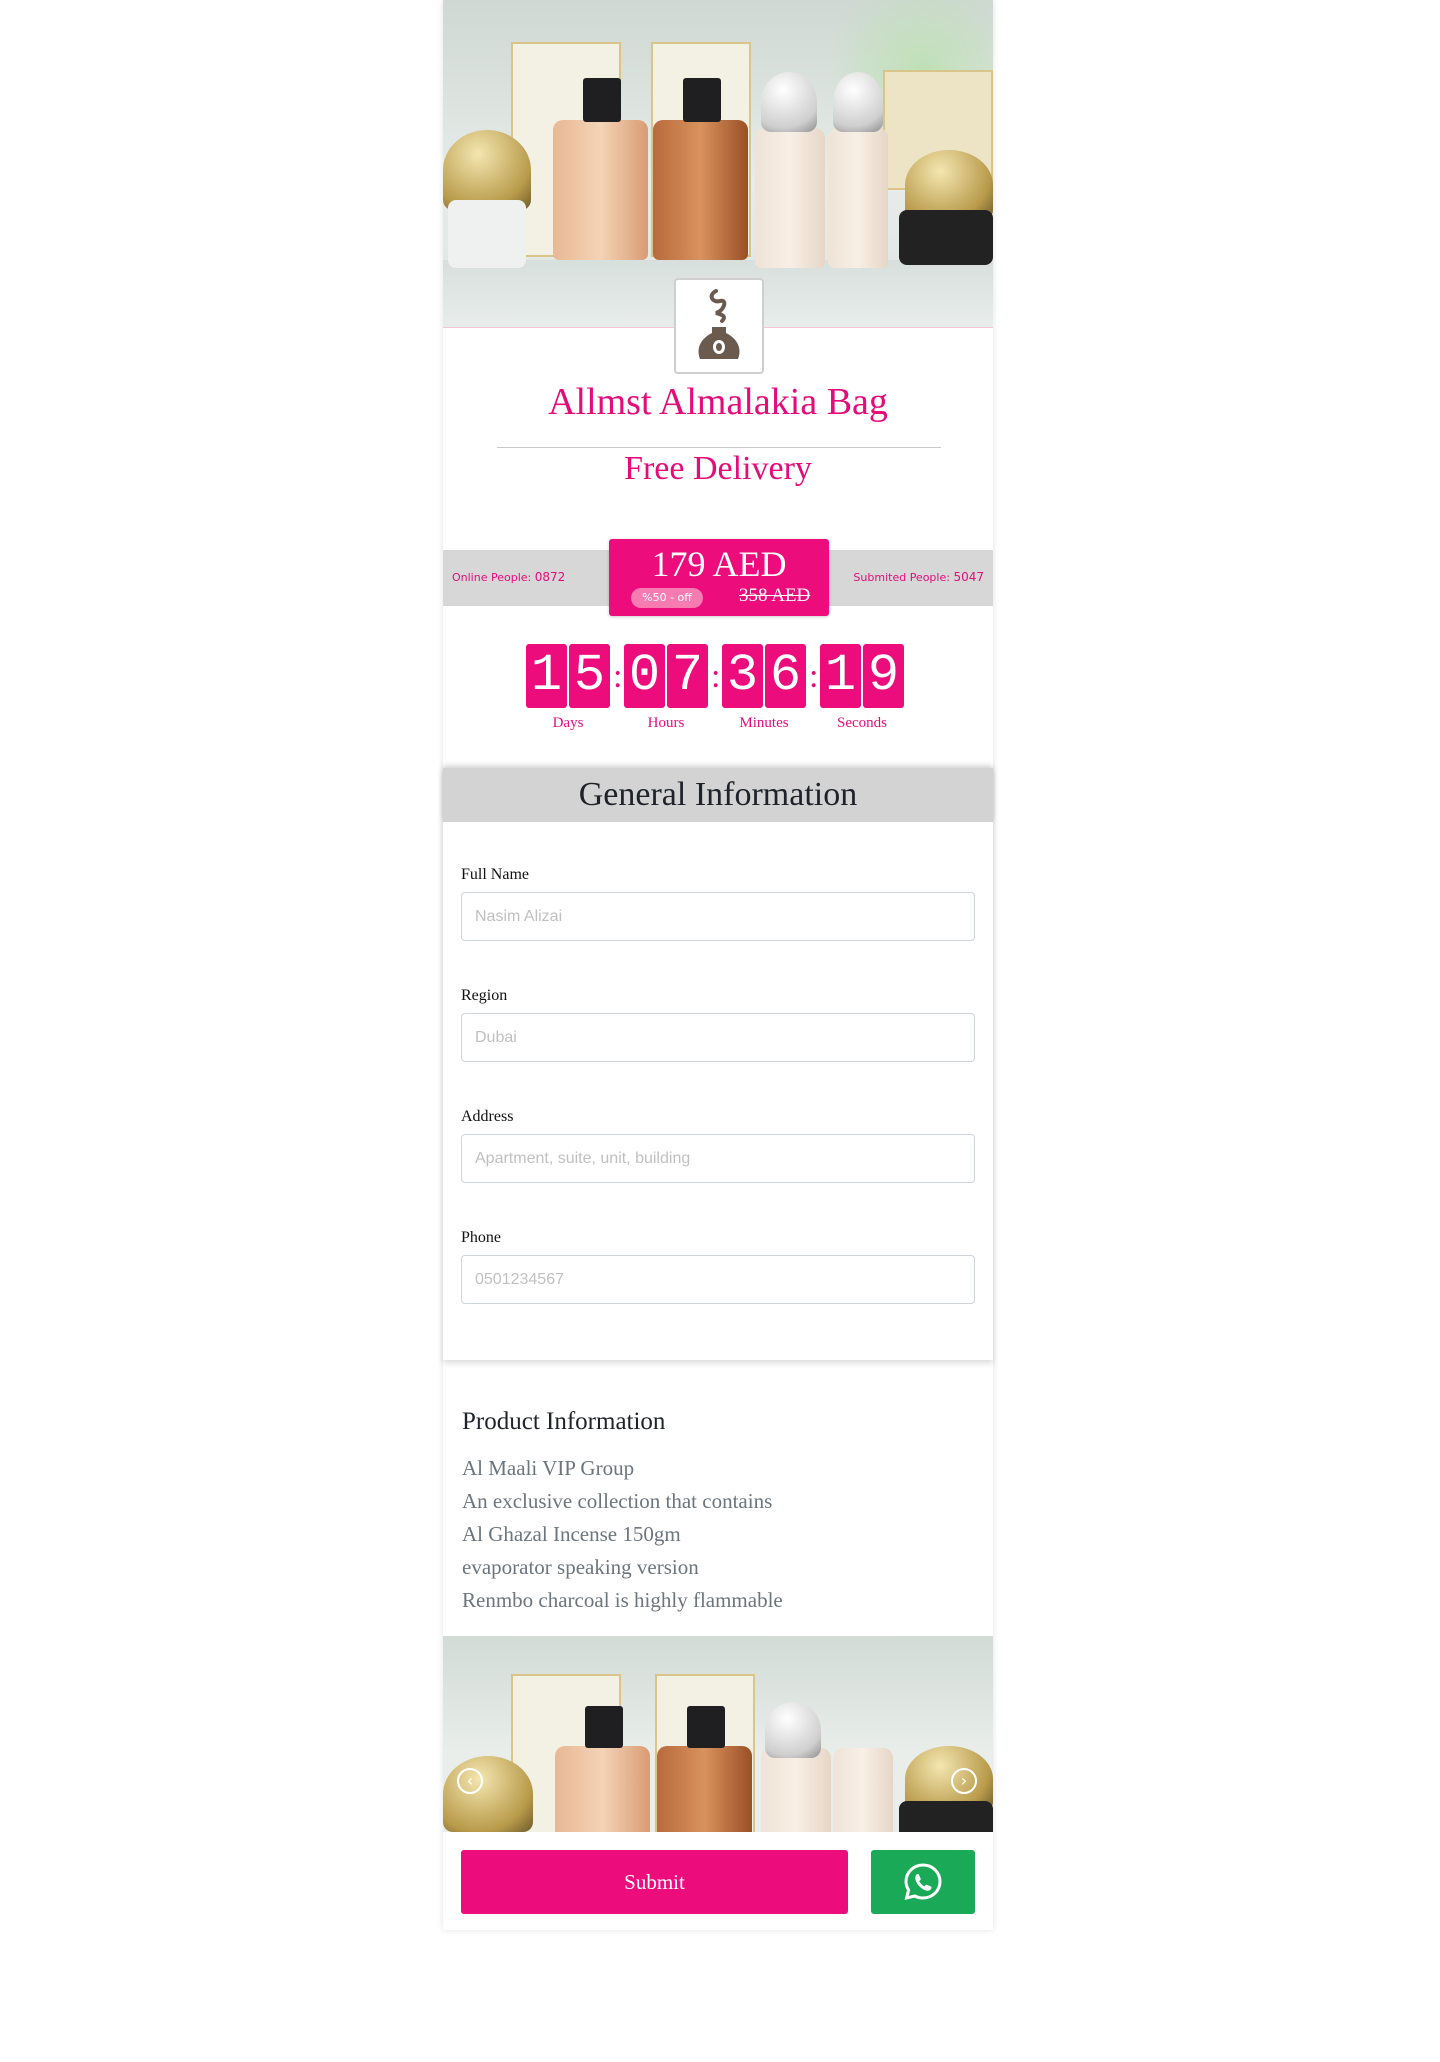 Image resolution: width=1440 pixels, height=2062 pixels. What do you see at coordinates (495, 874) in the screenshot?
I see `full-name-label: Full Name` at bounding box center [495, 874].